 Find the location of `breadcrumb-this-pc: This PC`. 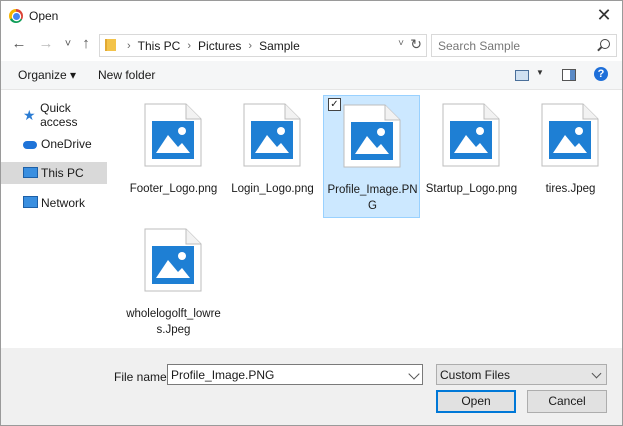

breadcrumb-this-pc: This PC is located at coordinates (159, 46).